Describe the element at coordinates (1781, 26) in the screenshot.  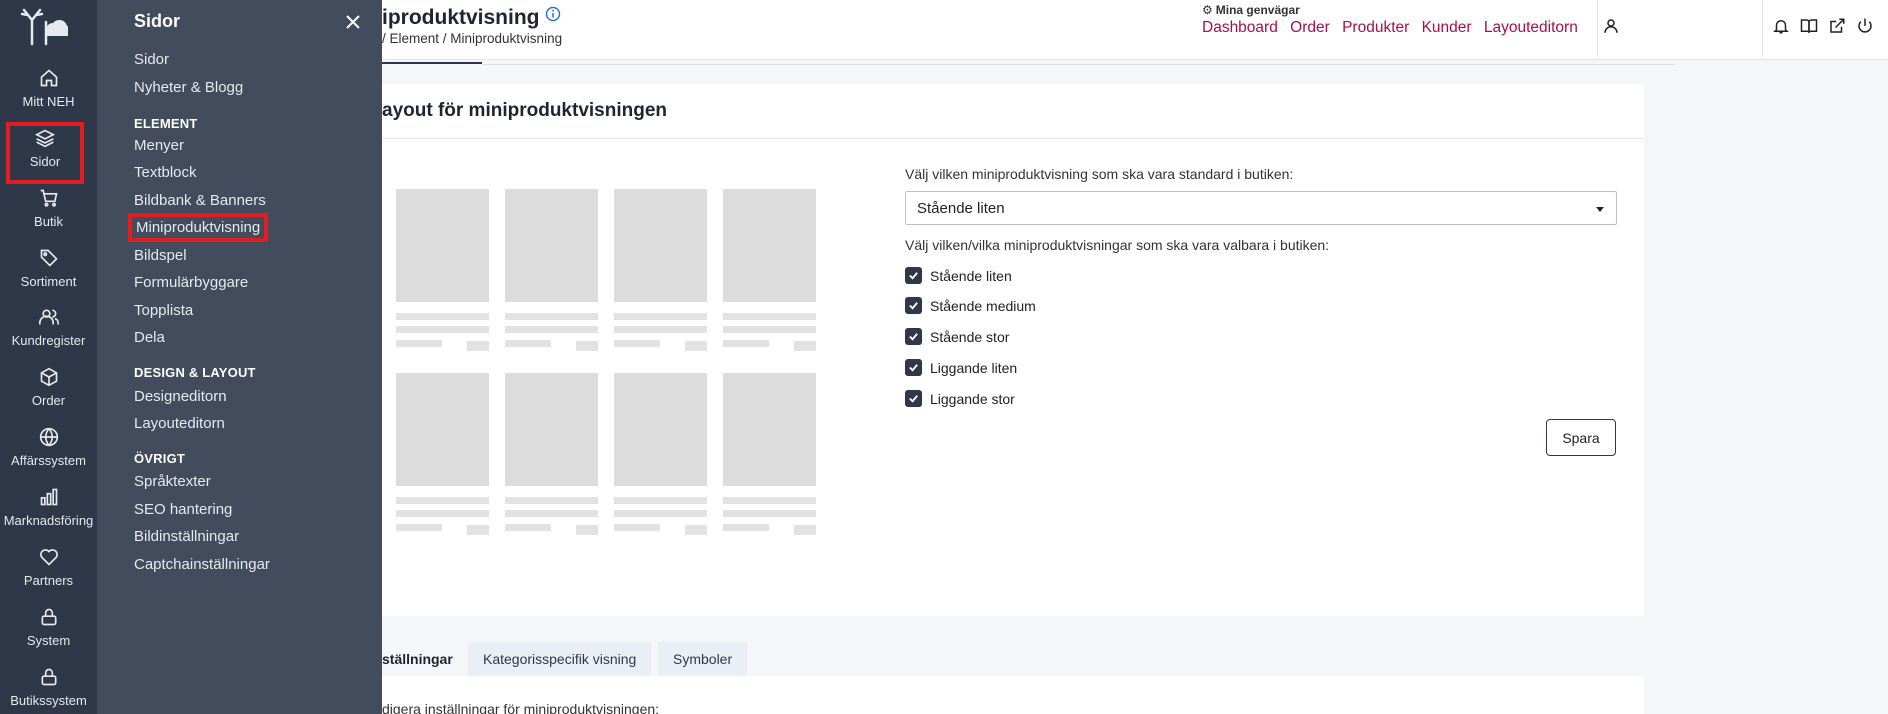
I see `bell-icon` at that location.